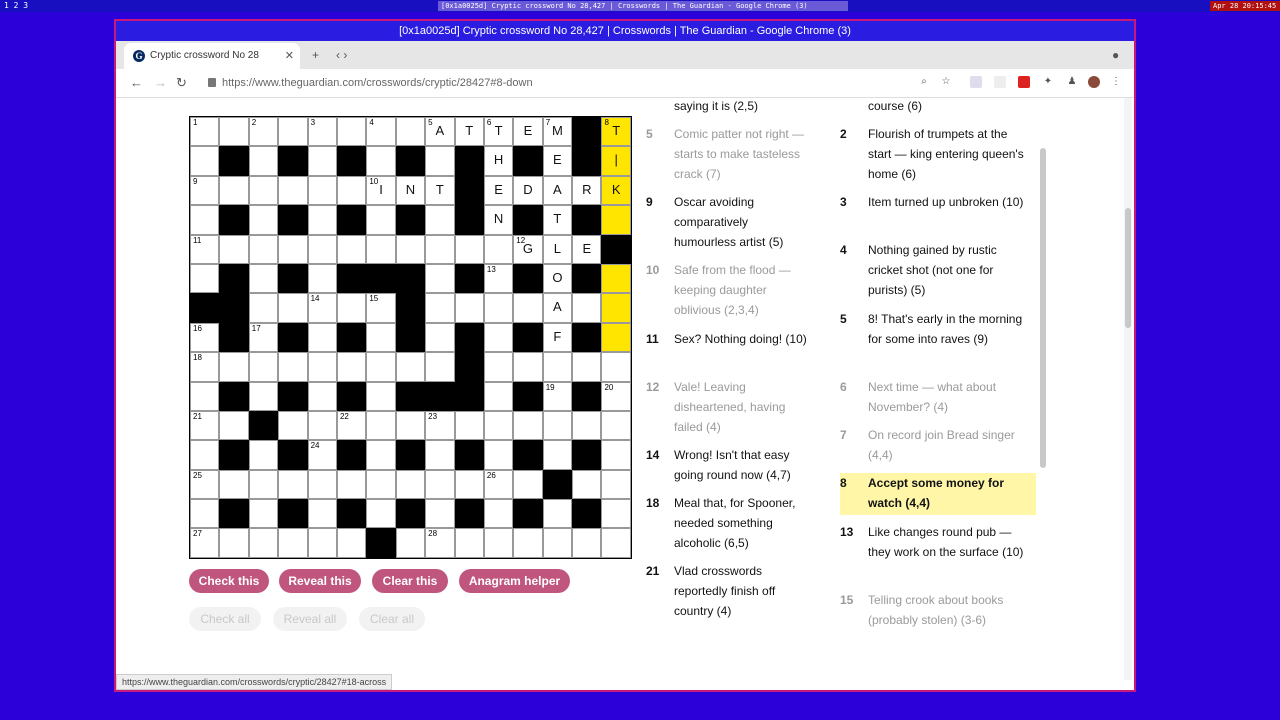  I want to click on clue-scrollbar-thumb, so click(1043, 308).